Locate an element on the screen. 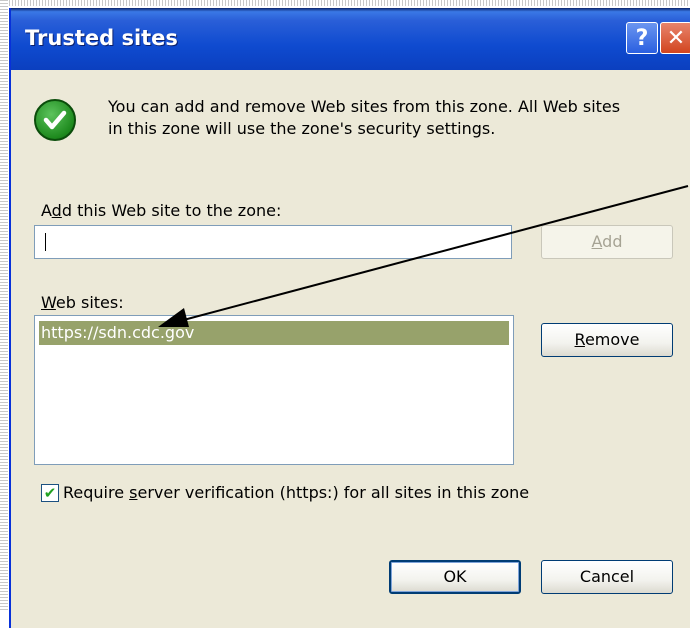 The height and width of the screenshot is (628, 690). add-button: Add is located at coordinates (607, 242).